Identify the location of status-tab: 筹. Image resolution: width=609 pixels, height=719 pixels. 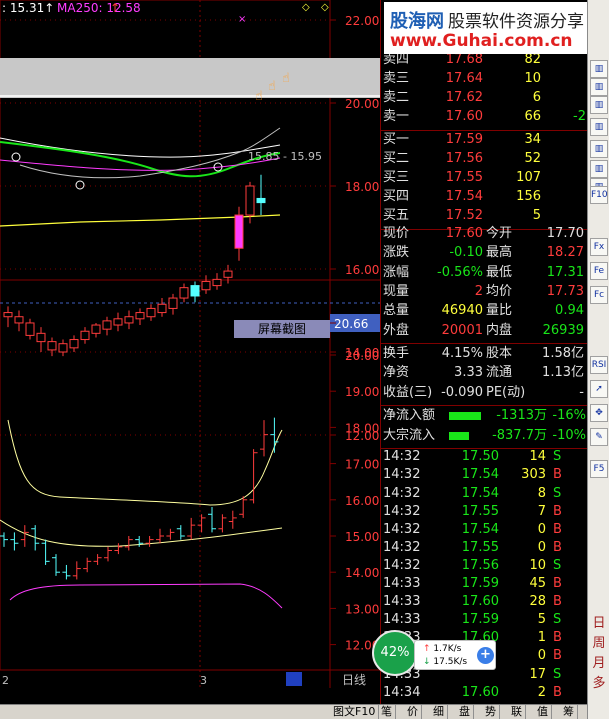
(569, 712).